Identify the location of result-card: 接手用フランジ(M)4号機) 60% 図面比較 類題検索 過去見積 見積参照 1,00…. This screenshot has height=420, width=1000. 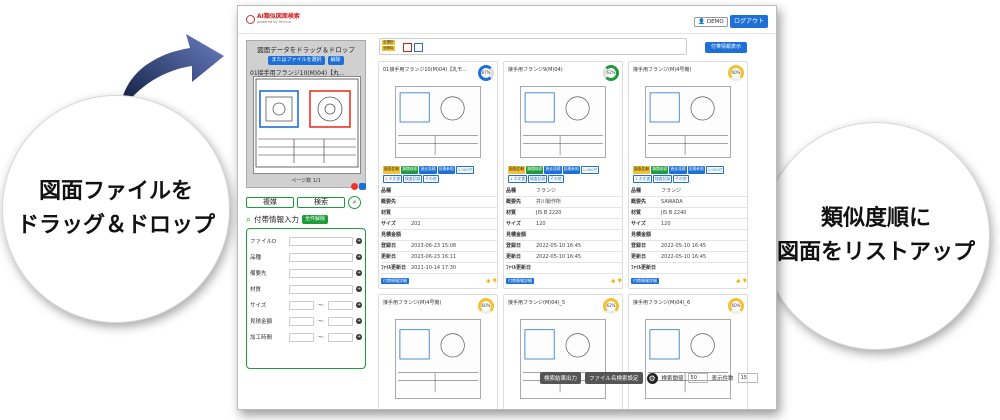
(688, 175).